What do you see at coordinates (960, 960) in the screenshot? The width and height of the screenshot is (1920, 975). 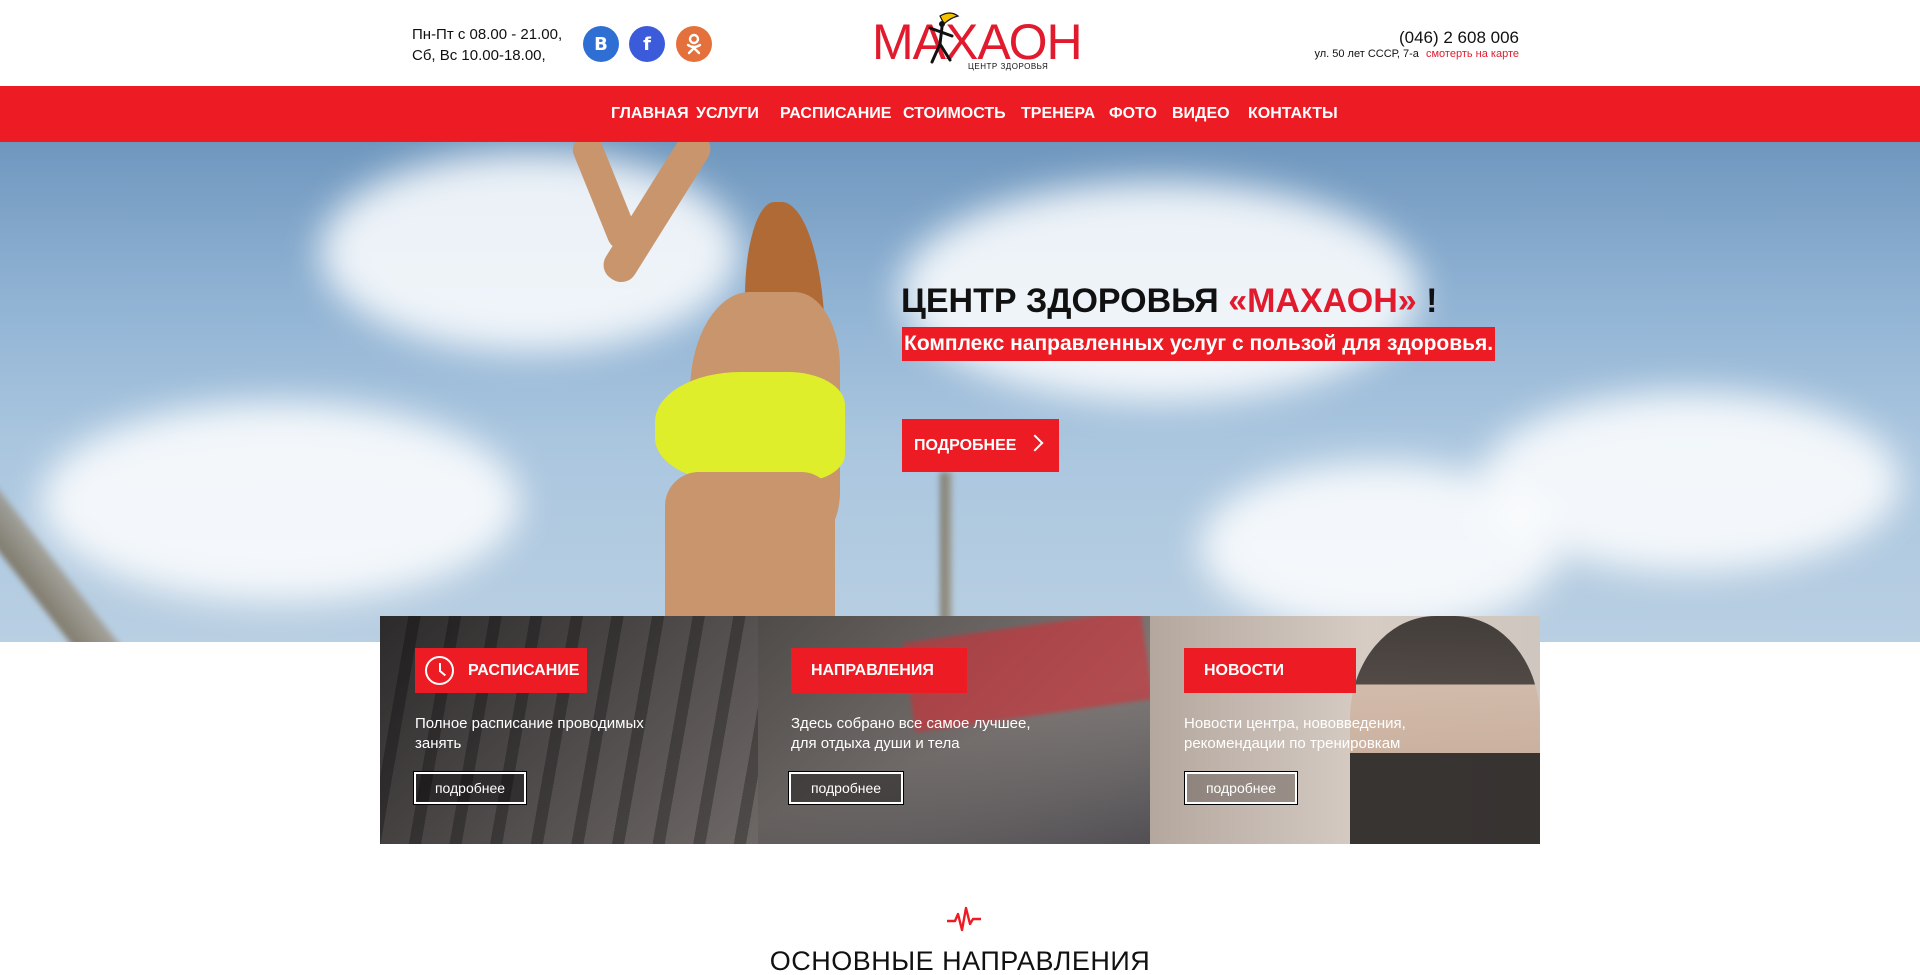 I see `section-title: ОСНОВНЫЕ НАПРАВЛЕНИЯ` at bounding box center [960, 960].